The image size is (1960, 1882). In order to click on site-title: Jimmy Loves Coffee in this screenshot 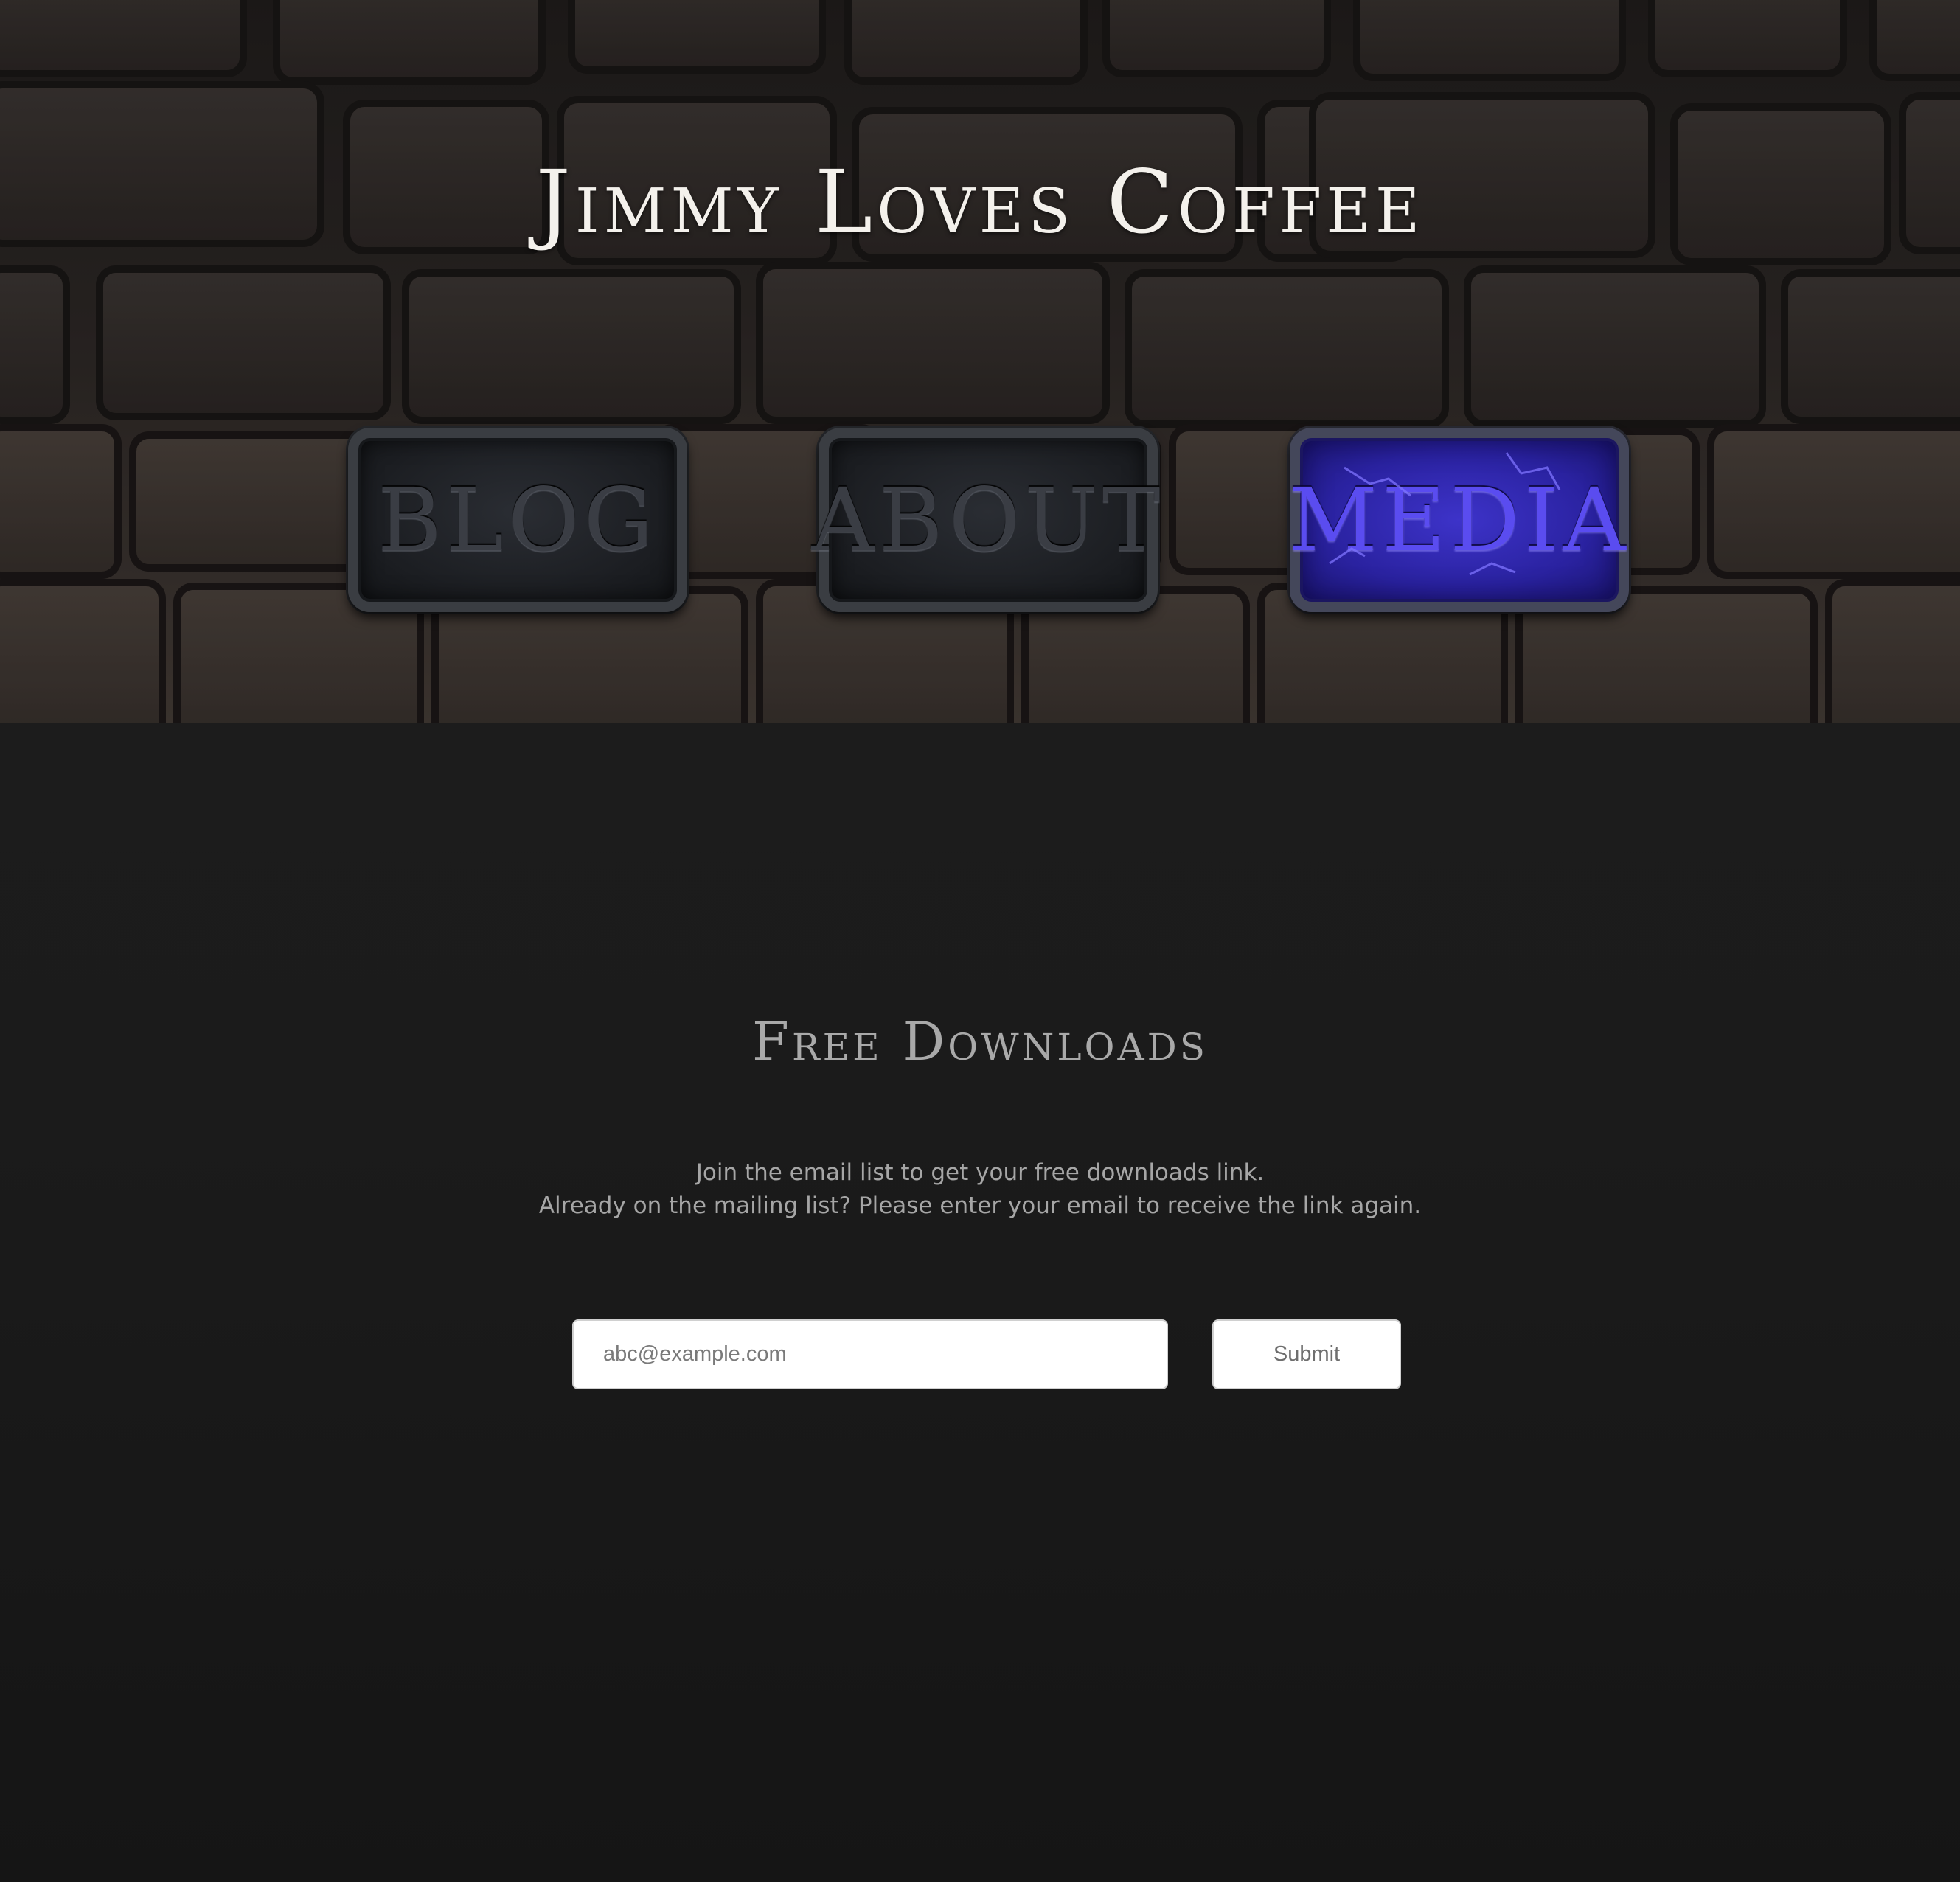, I will do `click(980, 202)`.